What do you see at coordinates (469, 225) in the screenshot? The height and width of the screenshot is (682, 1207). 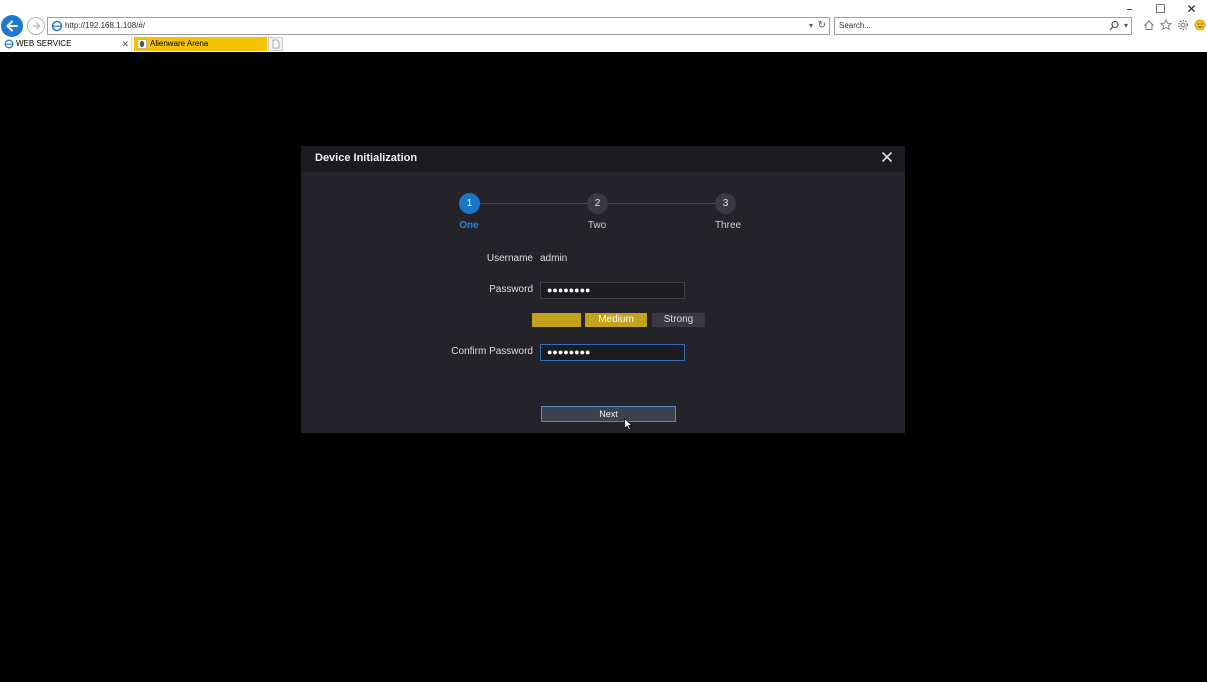 I see `step-1-label: One` at bounding box center [469, 225].